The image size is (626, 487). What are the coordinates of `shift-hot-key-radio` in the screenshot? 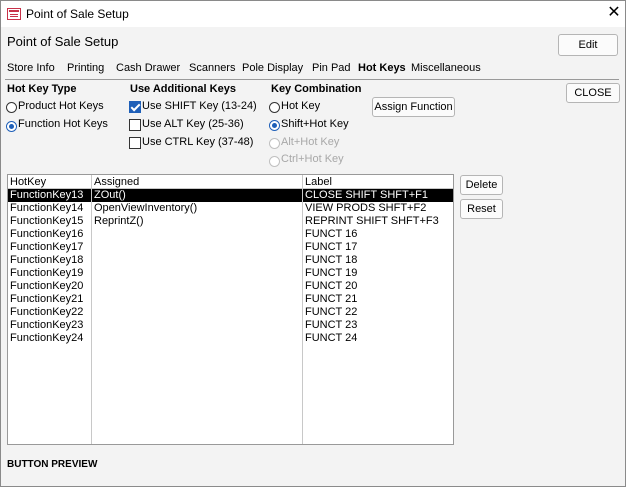 It's located at (274, 125).